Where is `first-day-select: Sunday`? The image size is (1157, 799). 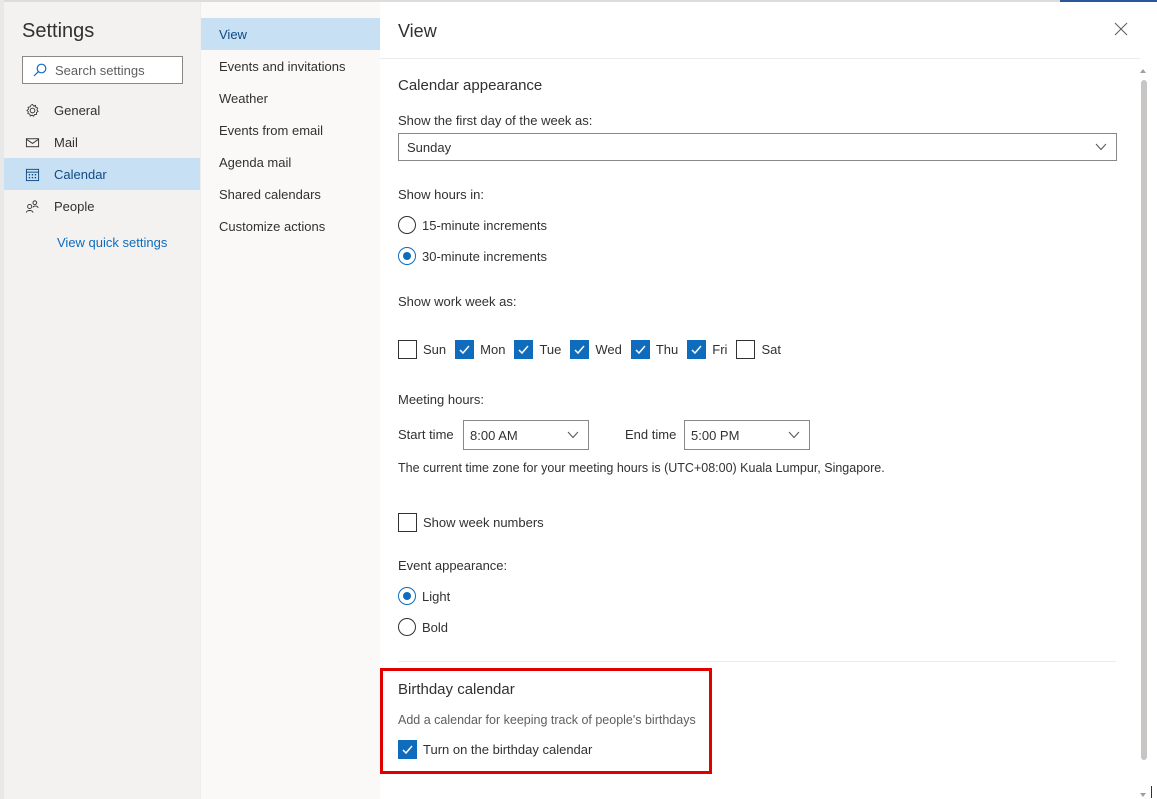 first-day-select: Sunday is located at coordinates (757, 147).